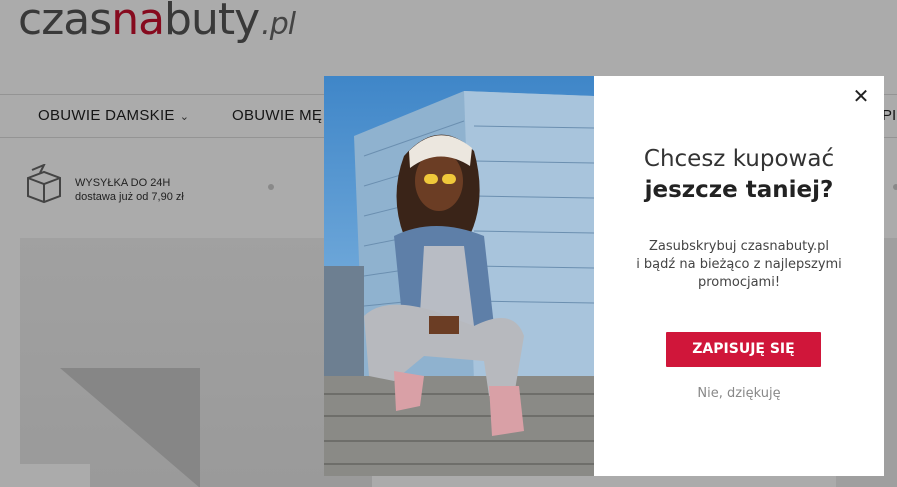 This screenshot has height=487, width=897. Describe the element at coordinates (739, 190) in the screenshot. I see `modal-heading-line2: jeszcze taniej?` at that location.